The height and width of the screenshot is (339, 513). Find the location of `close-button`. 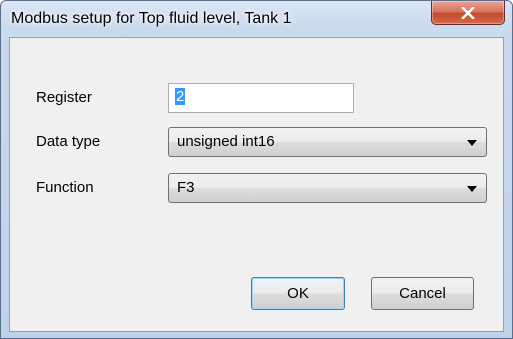

close-button is located at coordinates (468, 13).